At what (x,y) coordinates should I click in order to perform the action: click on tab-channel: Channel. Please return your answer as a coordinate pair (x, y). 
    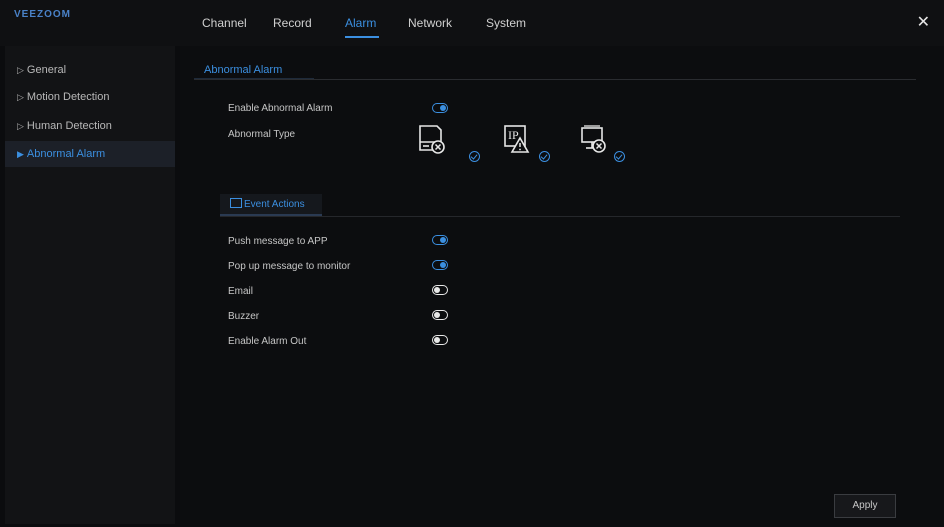
    Looking at the image, I should click on (224, 23).